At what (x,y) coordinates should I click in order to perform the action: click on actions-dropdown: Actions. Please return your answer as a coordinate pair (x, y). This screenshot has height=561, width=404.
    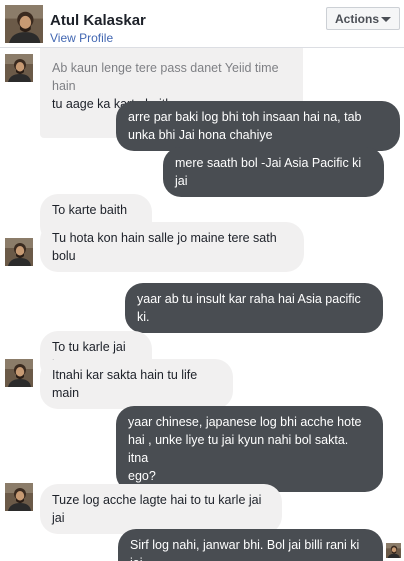
    Looking at the image, I should click on (363, 18).